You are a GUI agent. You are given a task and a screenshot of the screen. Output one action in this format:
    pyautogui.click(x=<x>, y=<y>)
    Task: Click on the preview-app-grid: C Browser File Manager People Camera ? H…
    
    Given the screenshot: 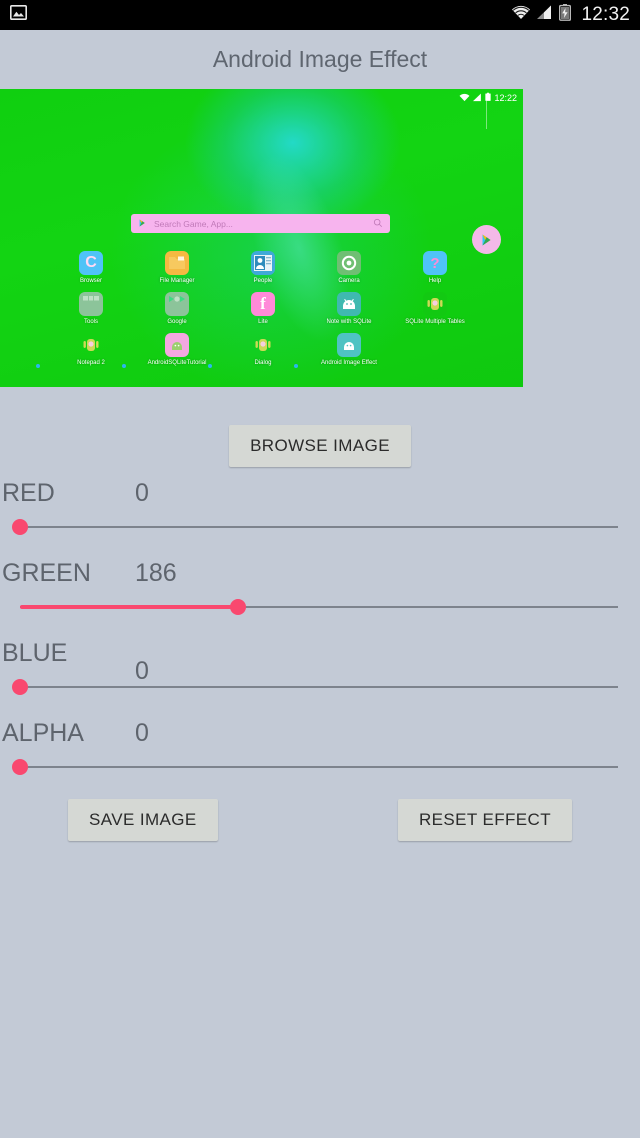 What is the action you would take?
    pyautogui.click(x=258, y=312)
    